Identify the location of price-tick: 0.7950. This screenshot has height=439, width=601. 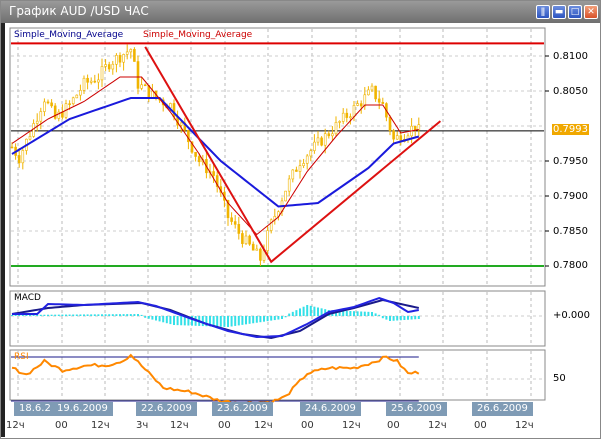
(570, 161).